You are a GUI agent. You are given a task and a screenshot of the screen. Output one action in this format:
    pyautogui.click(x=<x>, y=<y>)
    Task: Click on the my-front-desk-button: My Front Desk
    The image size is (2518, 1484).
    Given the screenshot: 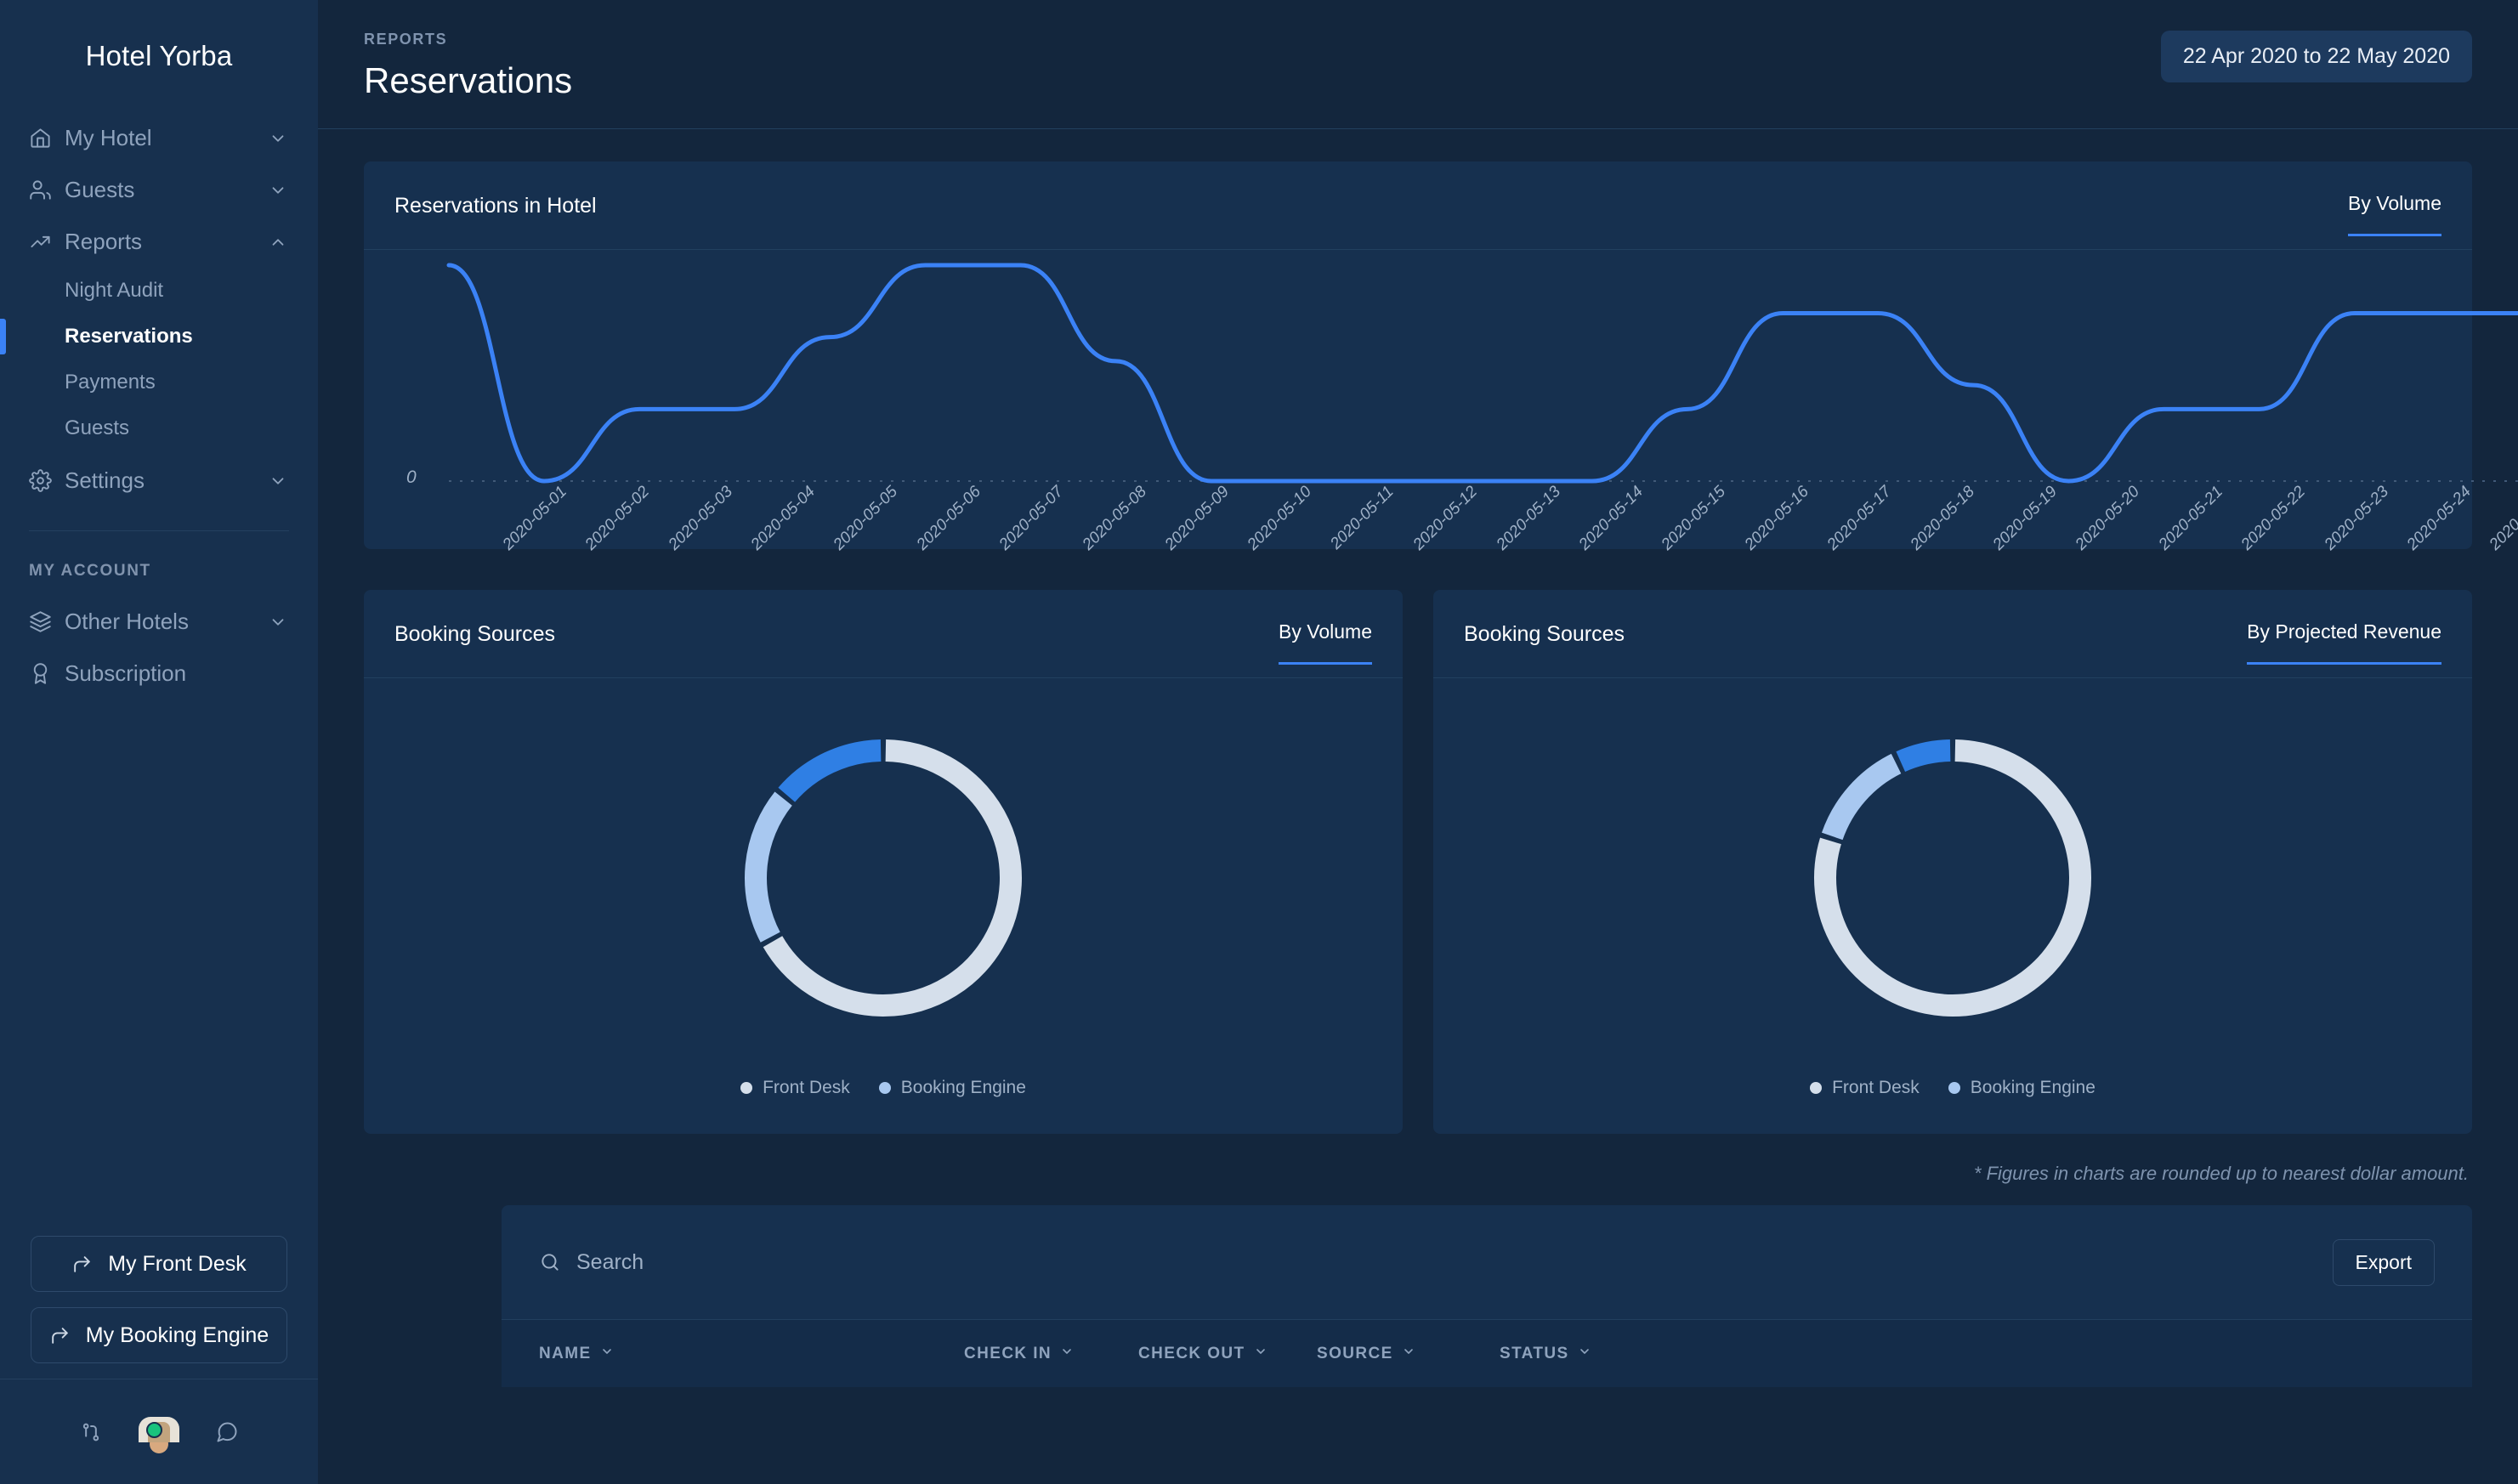 What is the action you would take?
    pyautogui.click(x=159, y=1264)
    